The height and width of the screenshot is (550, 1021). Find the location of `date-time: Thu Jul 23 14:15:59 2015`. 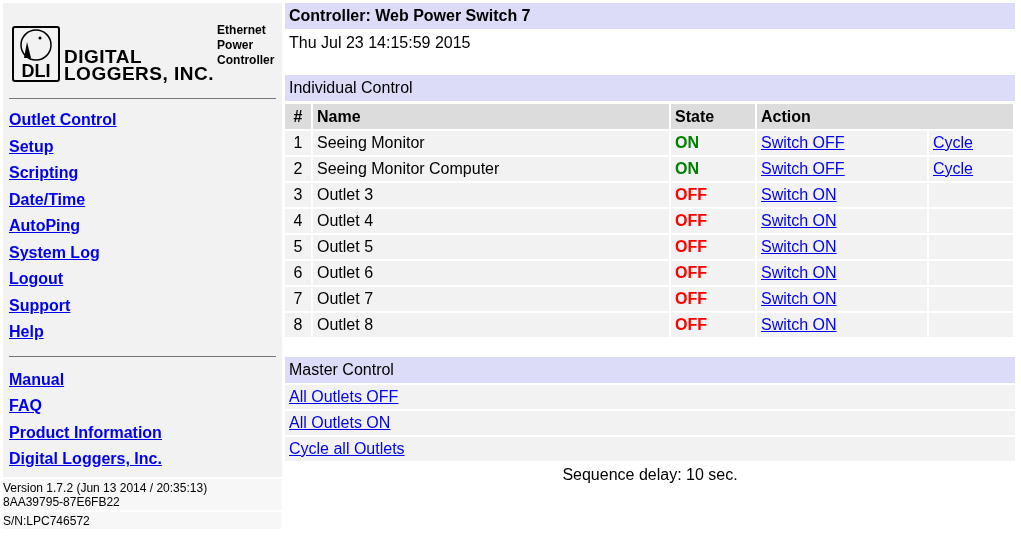

date-time: Thu Jul 23 14:15:59 2015 is located at coordinates (380, 43).